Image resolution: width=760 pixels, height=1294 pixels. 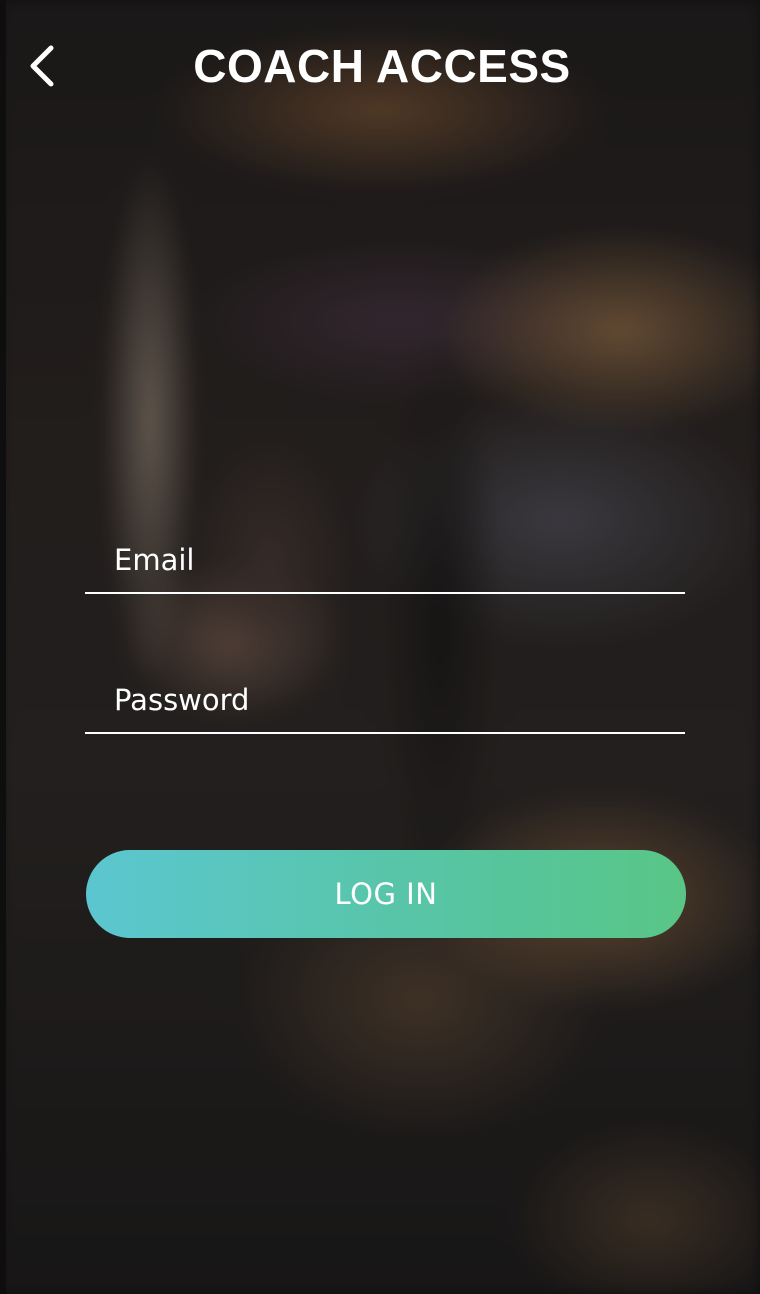 I want to click on screen-edge, so click(x=3, y=647).